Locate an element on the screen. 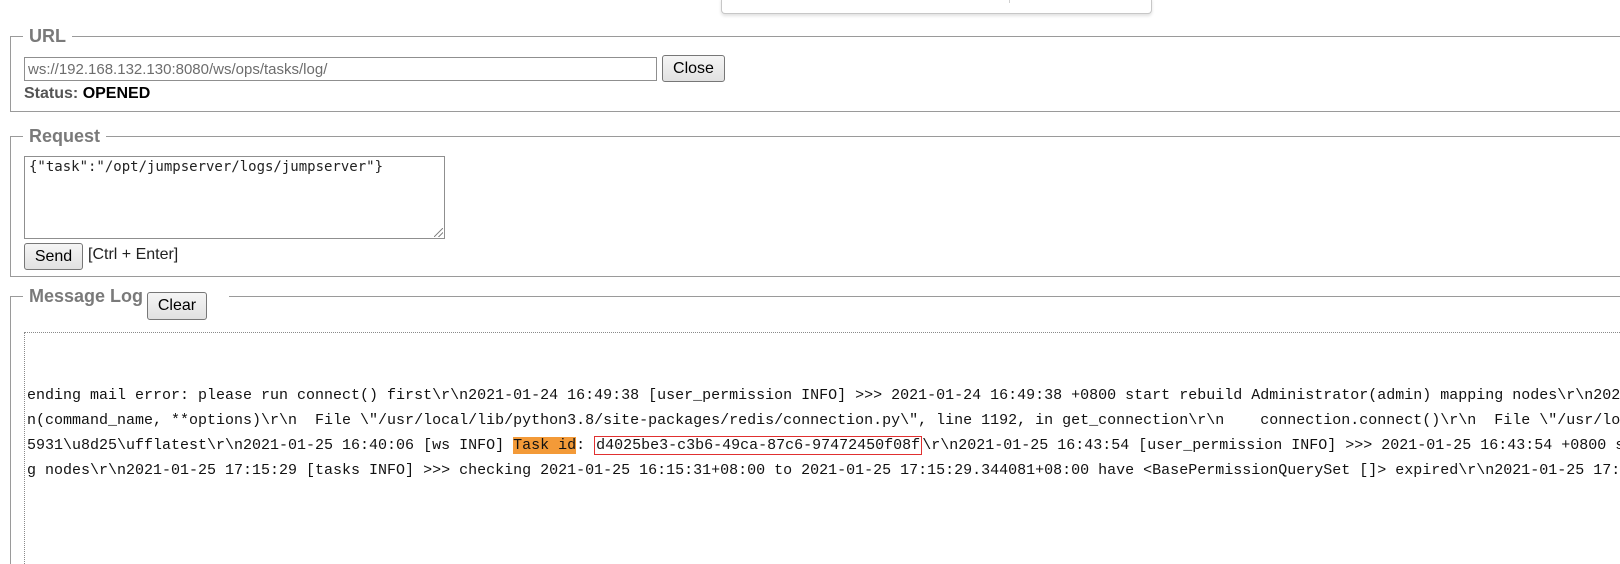 The image size is (1620, 564). status-line: Status: OPENED is located at coordinates (87, 94).